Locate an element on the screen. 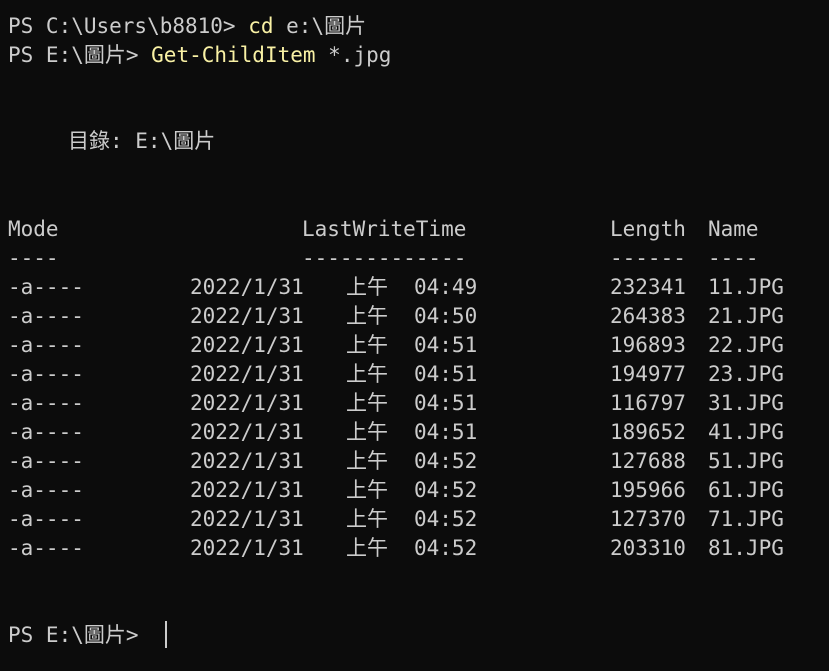  cell-name: 23.JPG is located at coordinates (746, 374).